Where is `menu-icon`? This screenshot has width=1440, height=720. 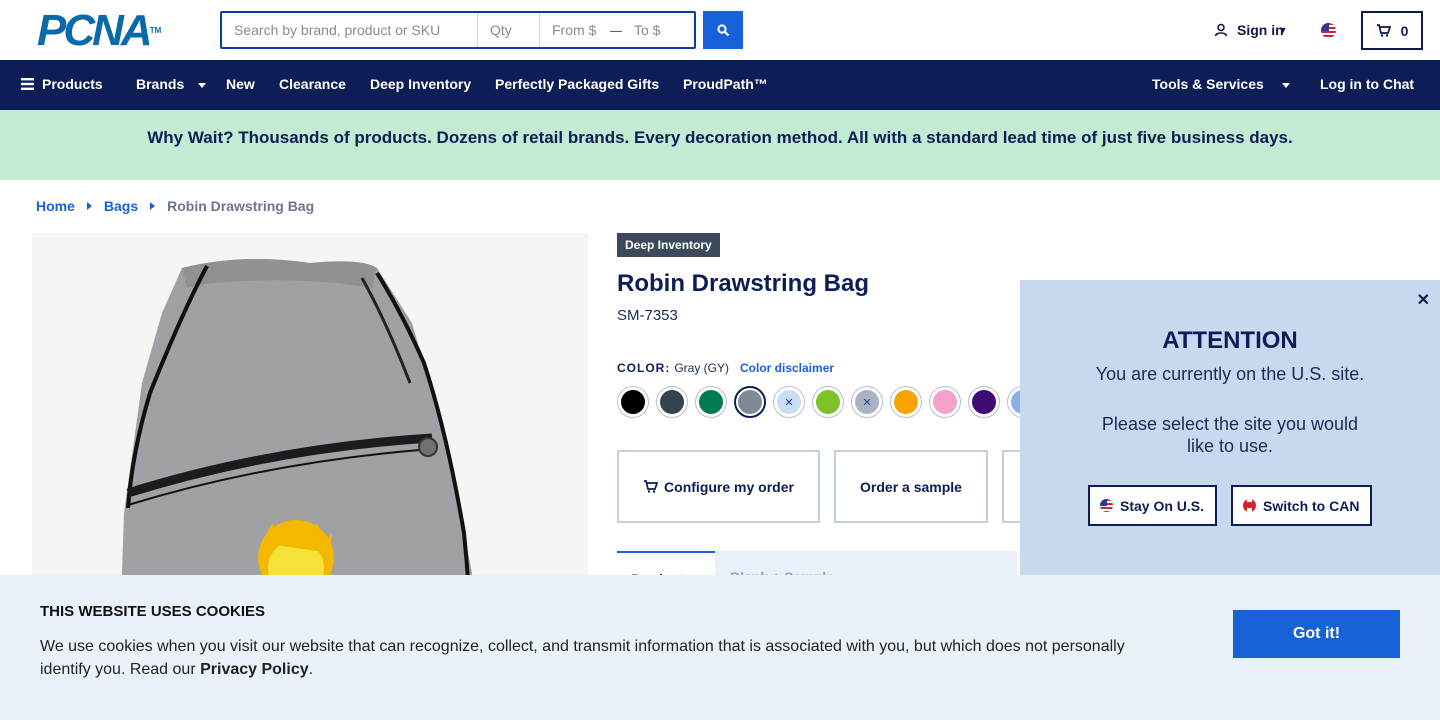
menu-icon is located at coordinates (27, 84).